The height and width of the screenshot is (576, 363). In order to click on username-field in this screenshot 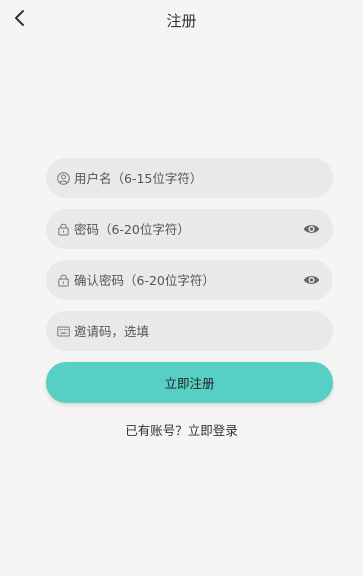, I will do `click(189, 178)`.